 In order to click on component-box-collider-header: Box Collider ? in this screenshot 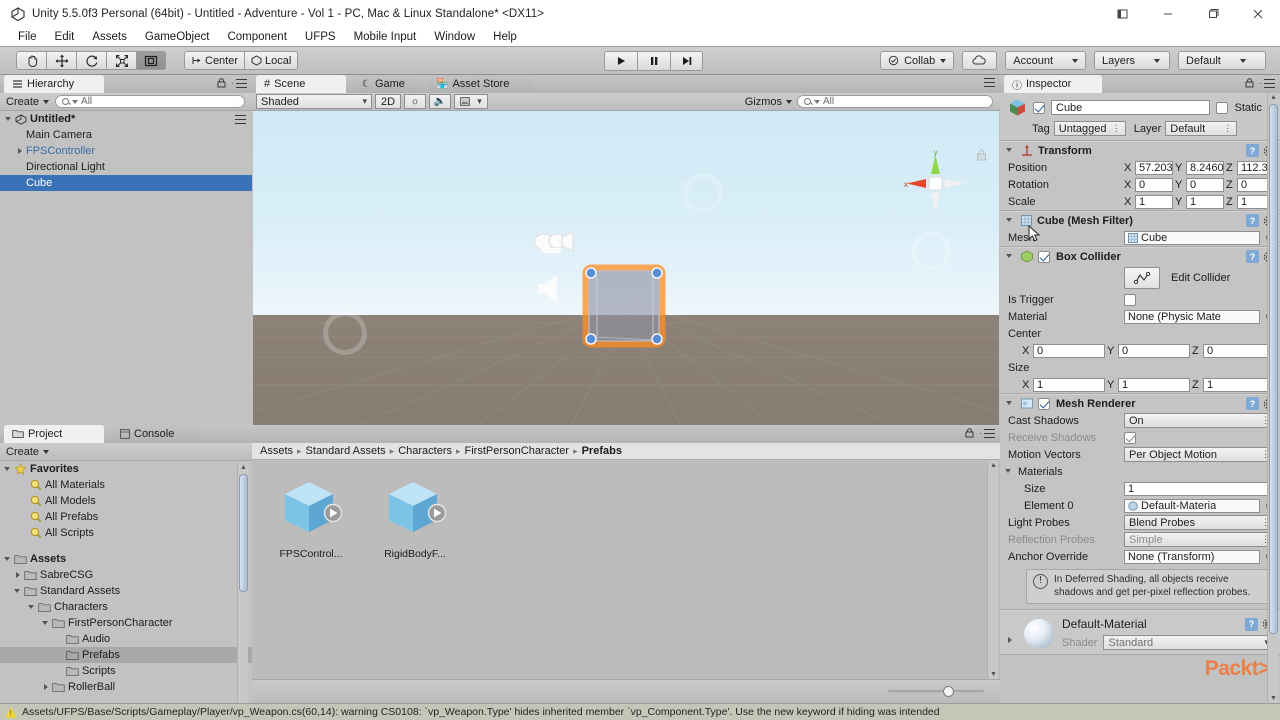, I will do `click(1140, 256)`.